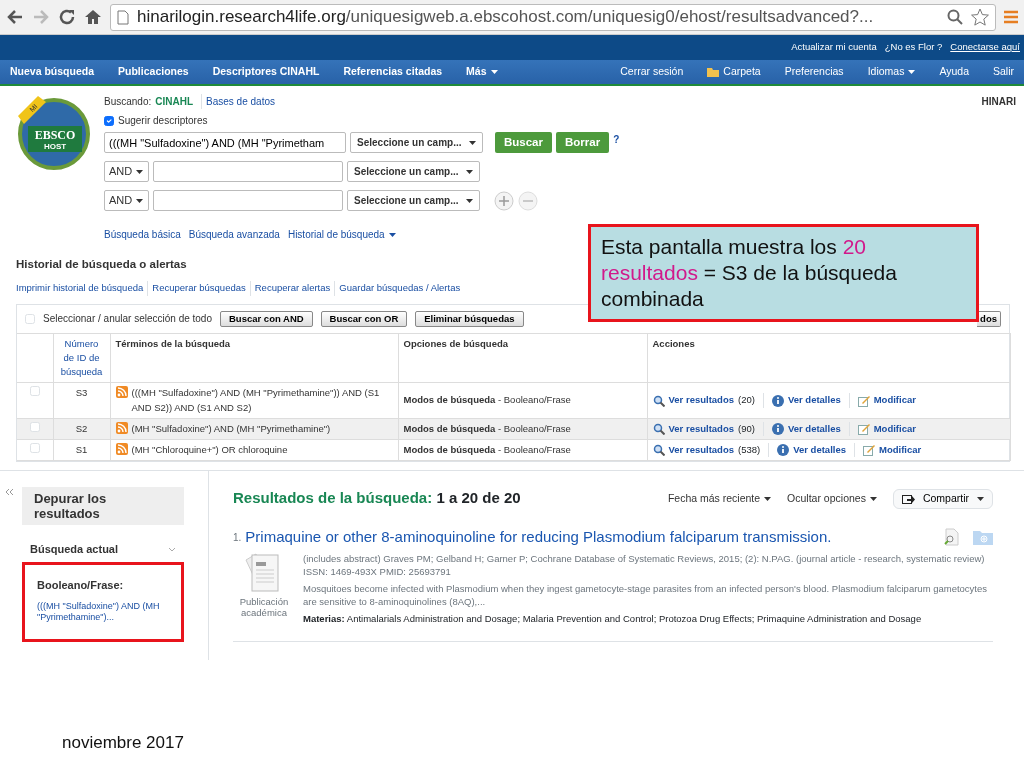 The width and height of the screenshot is (1024, 768). What do you see at coordinates (81, 393) in the screenshot?
I see `search-id: S3` at bounding box center [81, 393].